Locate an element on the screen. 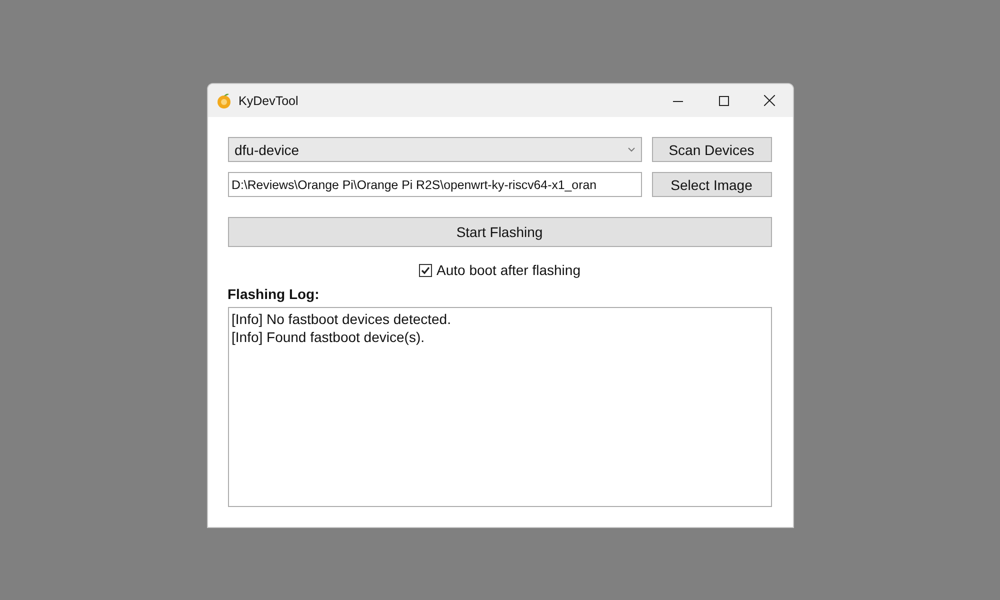 This screenshot has width=1000, height=600. window-title: KyDevTool is located at coordinates (269, 101).